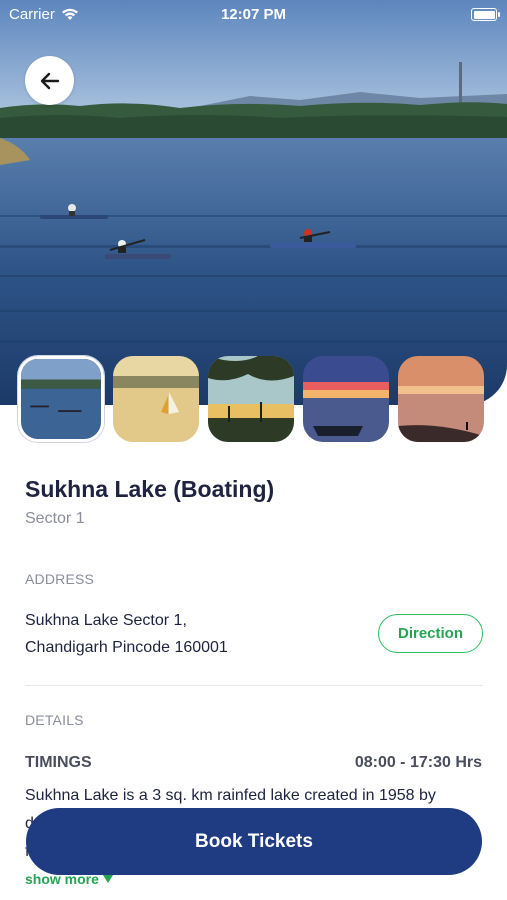 This screenshot has width=507, height=900. What do you see at coordinates (150, 489) in the screenshot?
I see `page-title: Sukhna Lake (Boating)` at bounding box center [150, 489].